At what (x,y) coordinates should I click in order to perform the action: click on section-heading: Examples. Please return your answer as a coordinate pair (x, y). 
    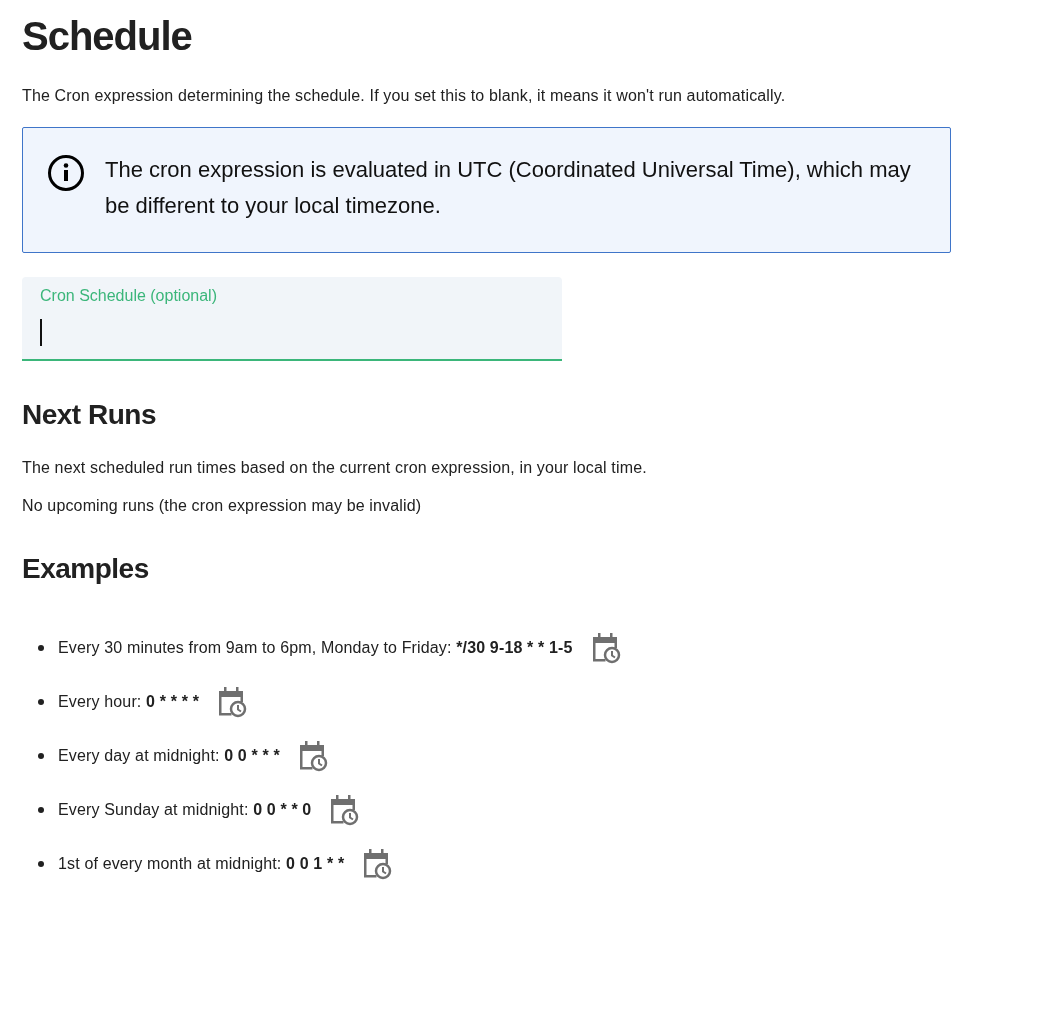
    Looking at the image, I should click on (85, 569).